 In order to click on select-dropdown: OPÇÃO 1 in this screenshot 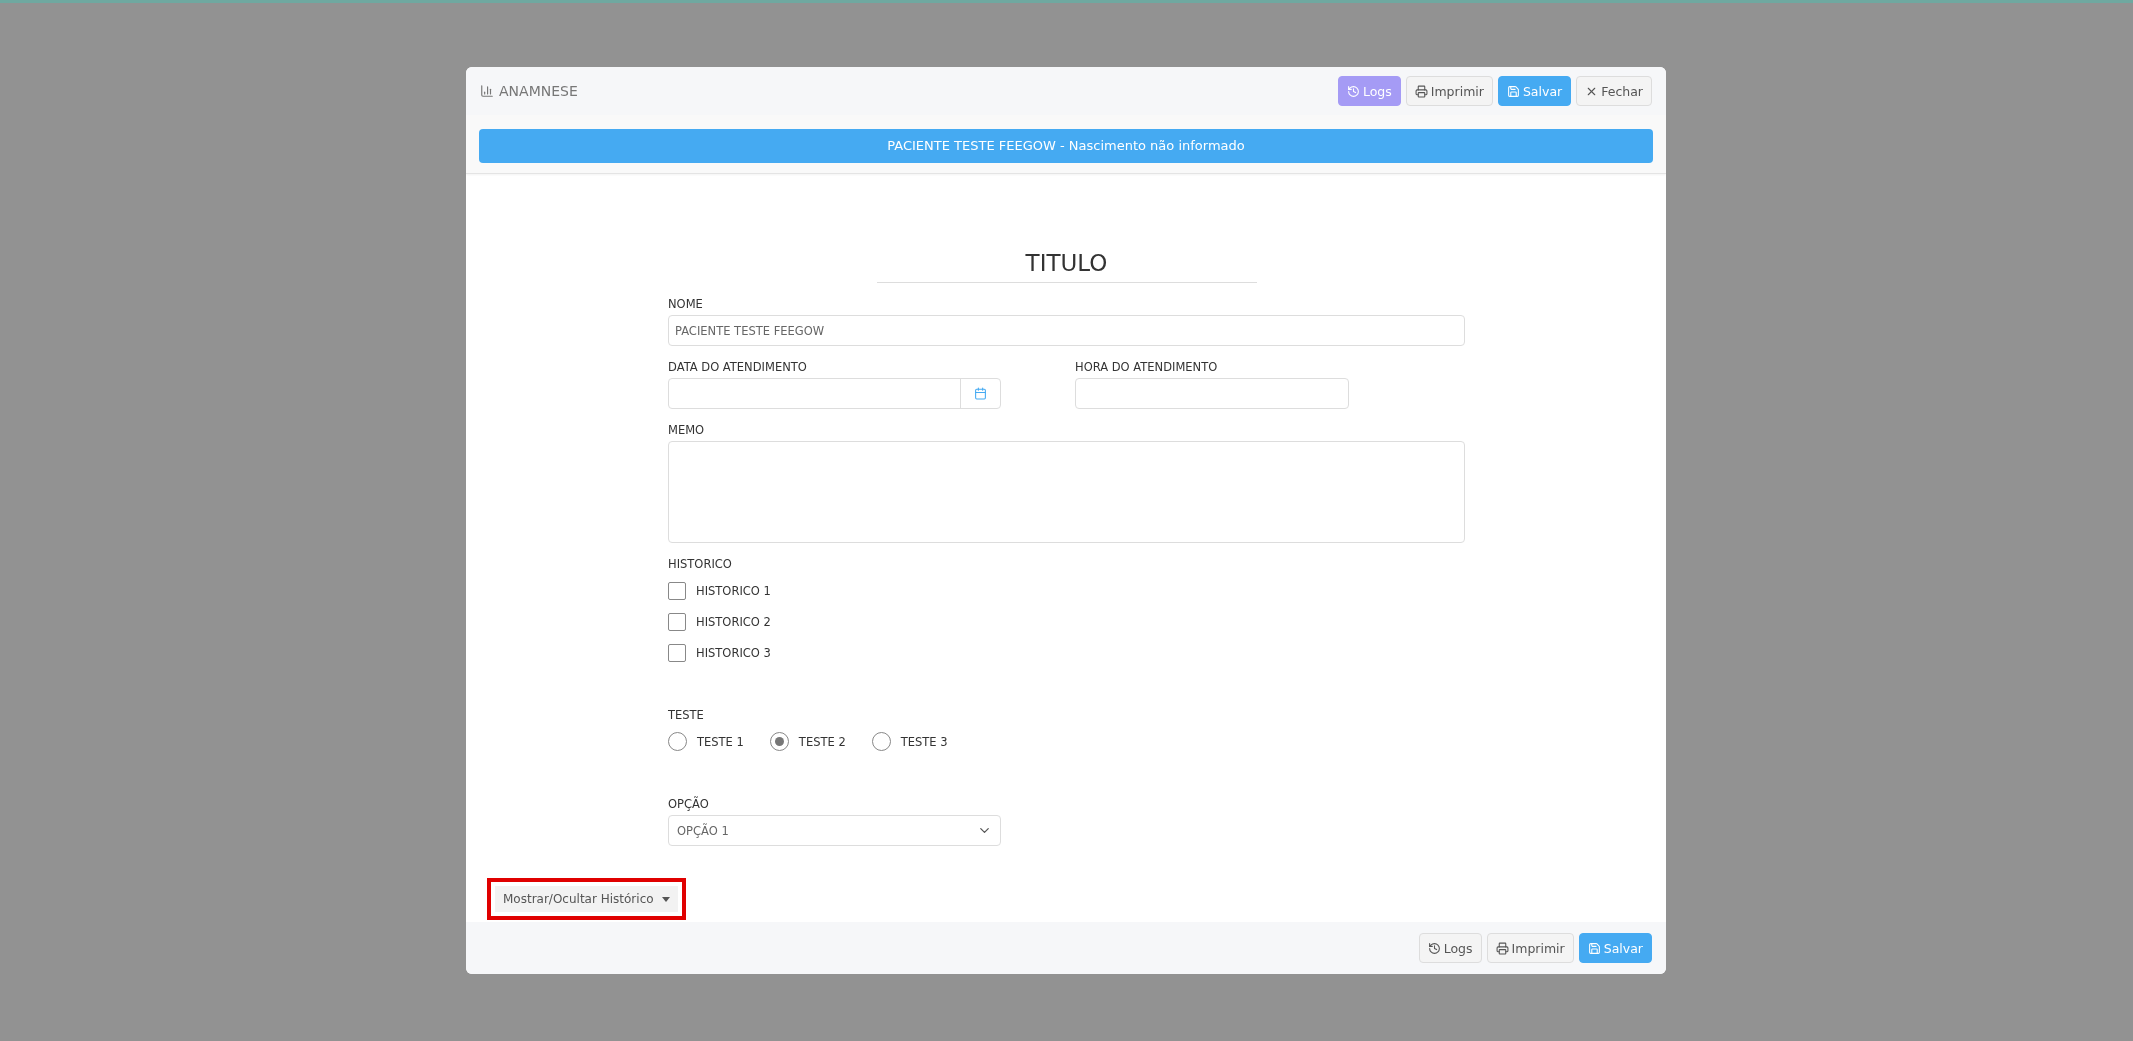, I will do `click(834, 830)`.